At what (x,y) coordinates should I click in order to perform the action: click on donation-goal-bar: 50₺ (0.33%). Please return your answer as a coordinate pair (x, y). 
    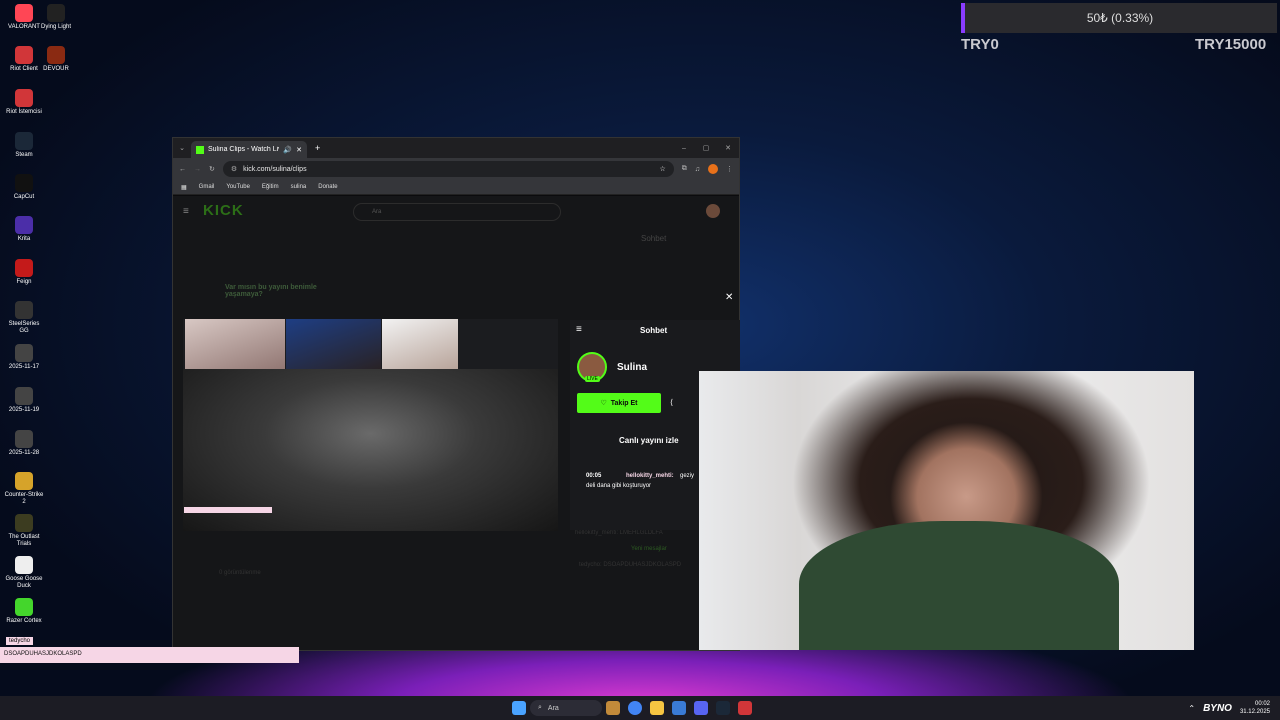
    Looking at the image, I should click on (1119, 18).